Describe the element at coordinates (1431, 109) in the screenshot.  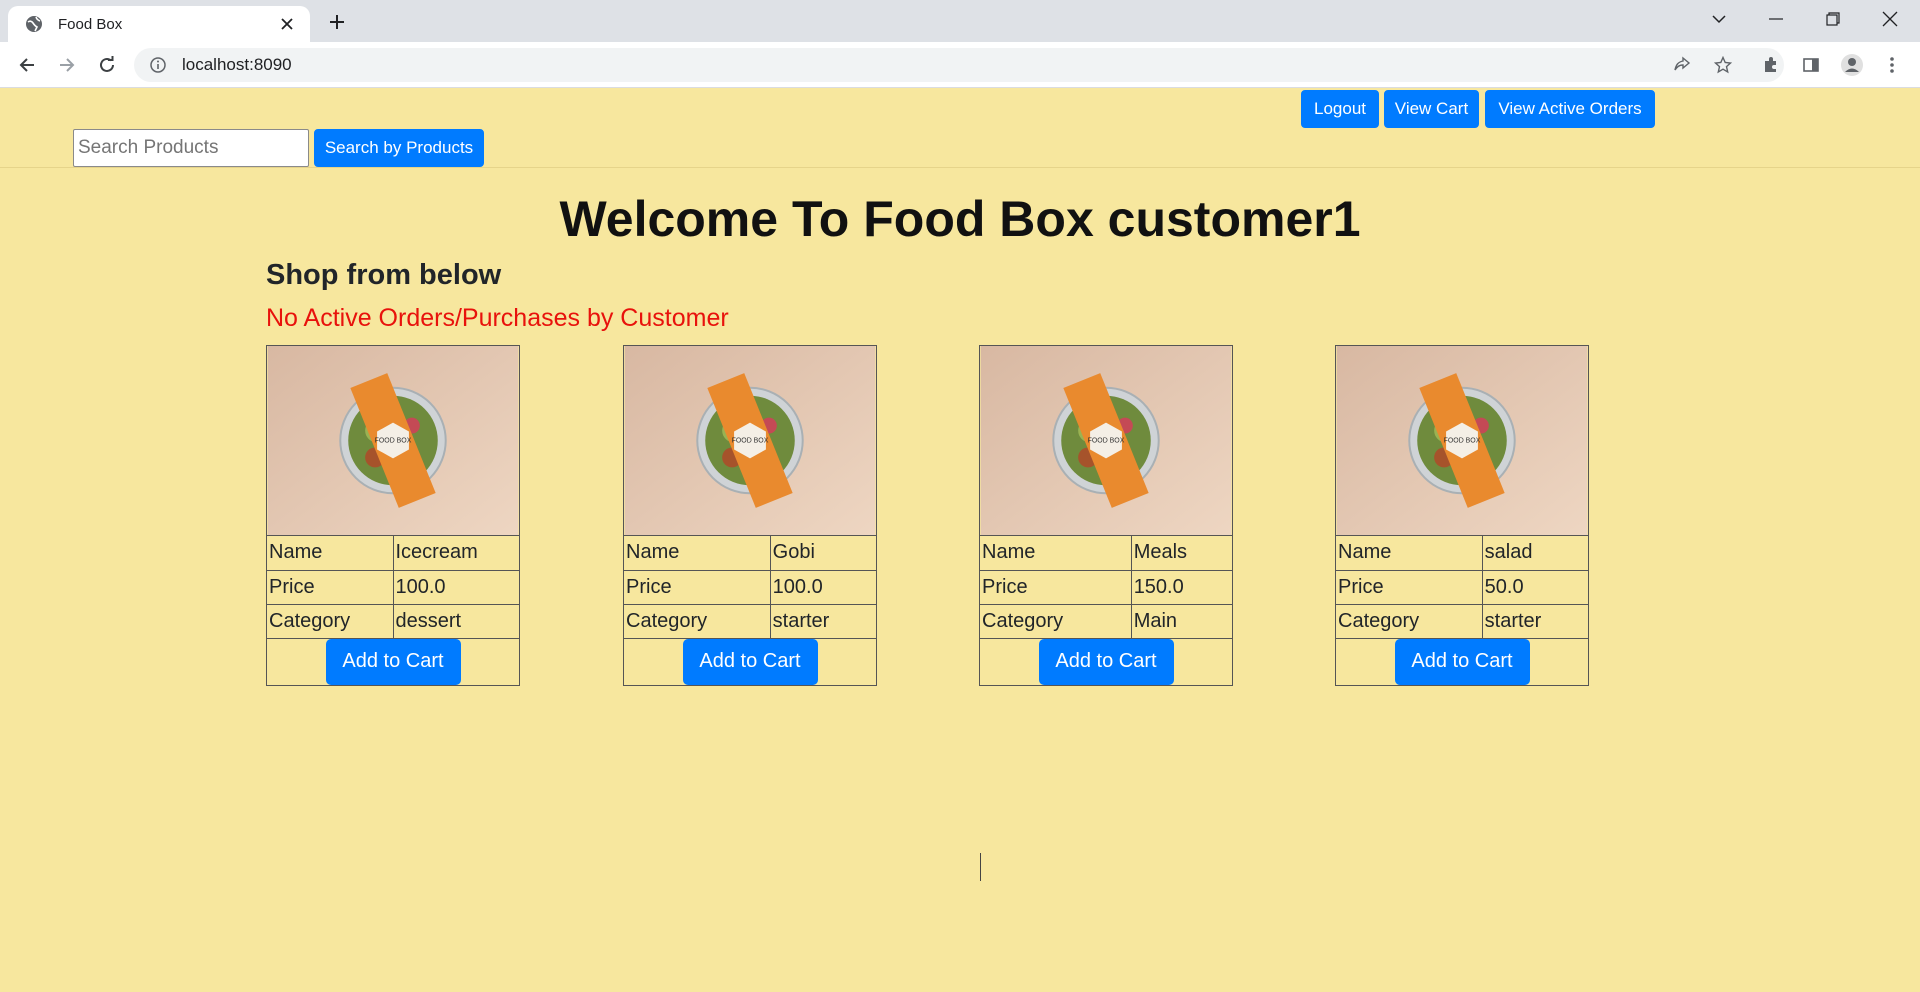
I see `view-cart-button: View Cart` at that location.